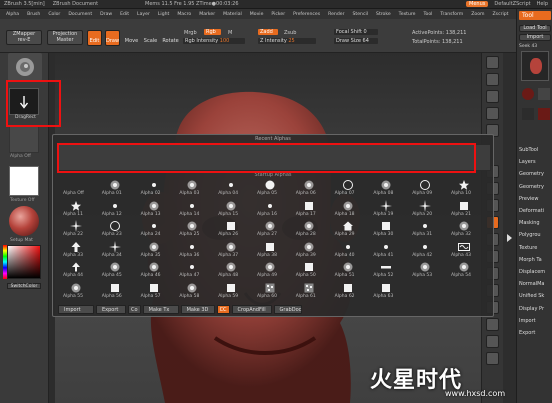 This screenshot has height=403, width=552. I want to click on tool-section-polygrou-7: Polygrou, so click(530, 235).